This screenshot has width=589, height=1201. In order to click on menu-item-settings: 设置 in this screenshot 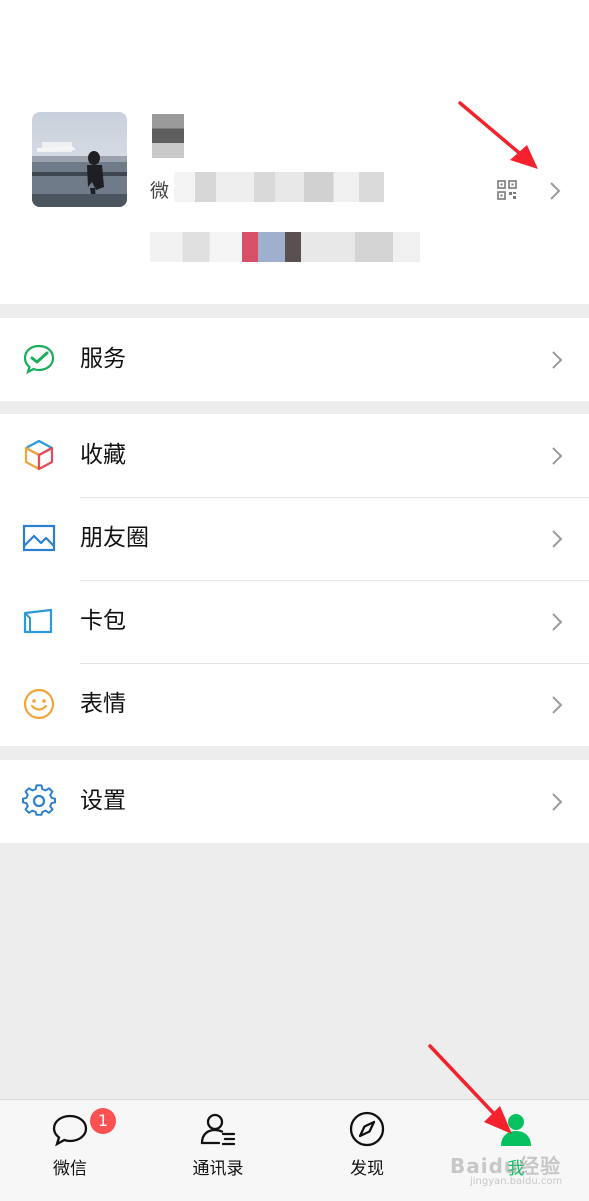, I will do `click(294, 801)`.